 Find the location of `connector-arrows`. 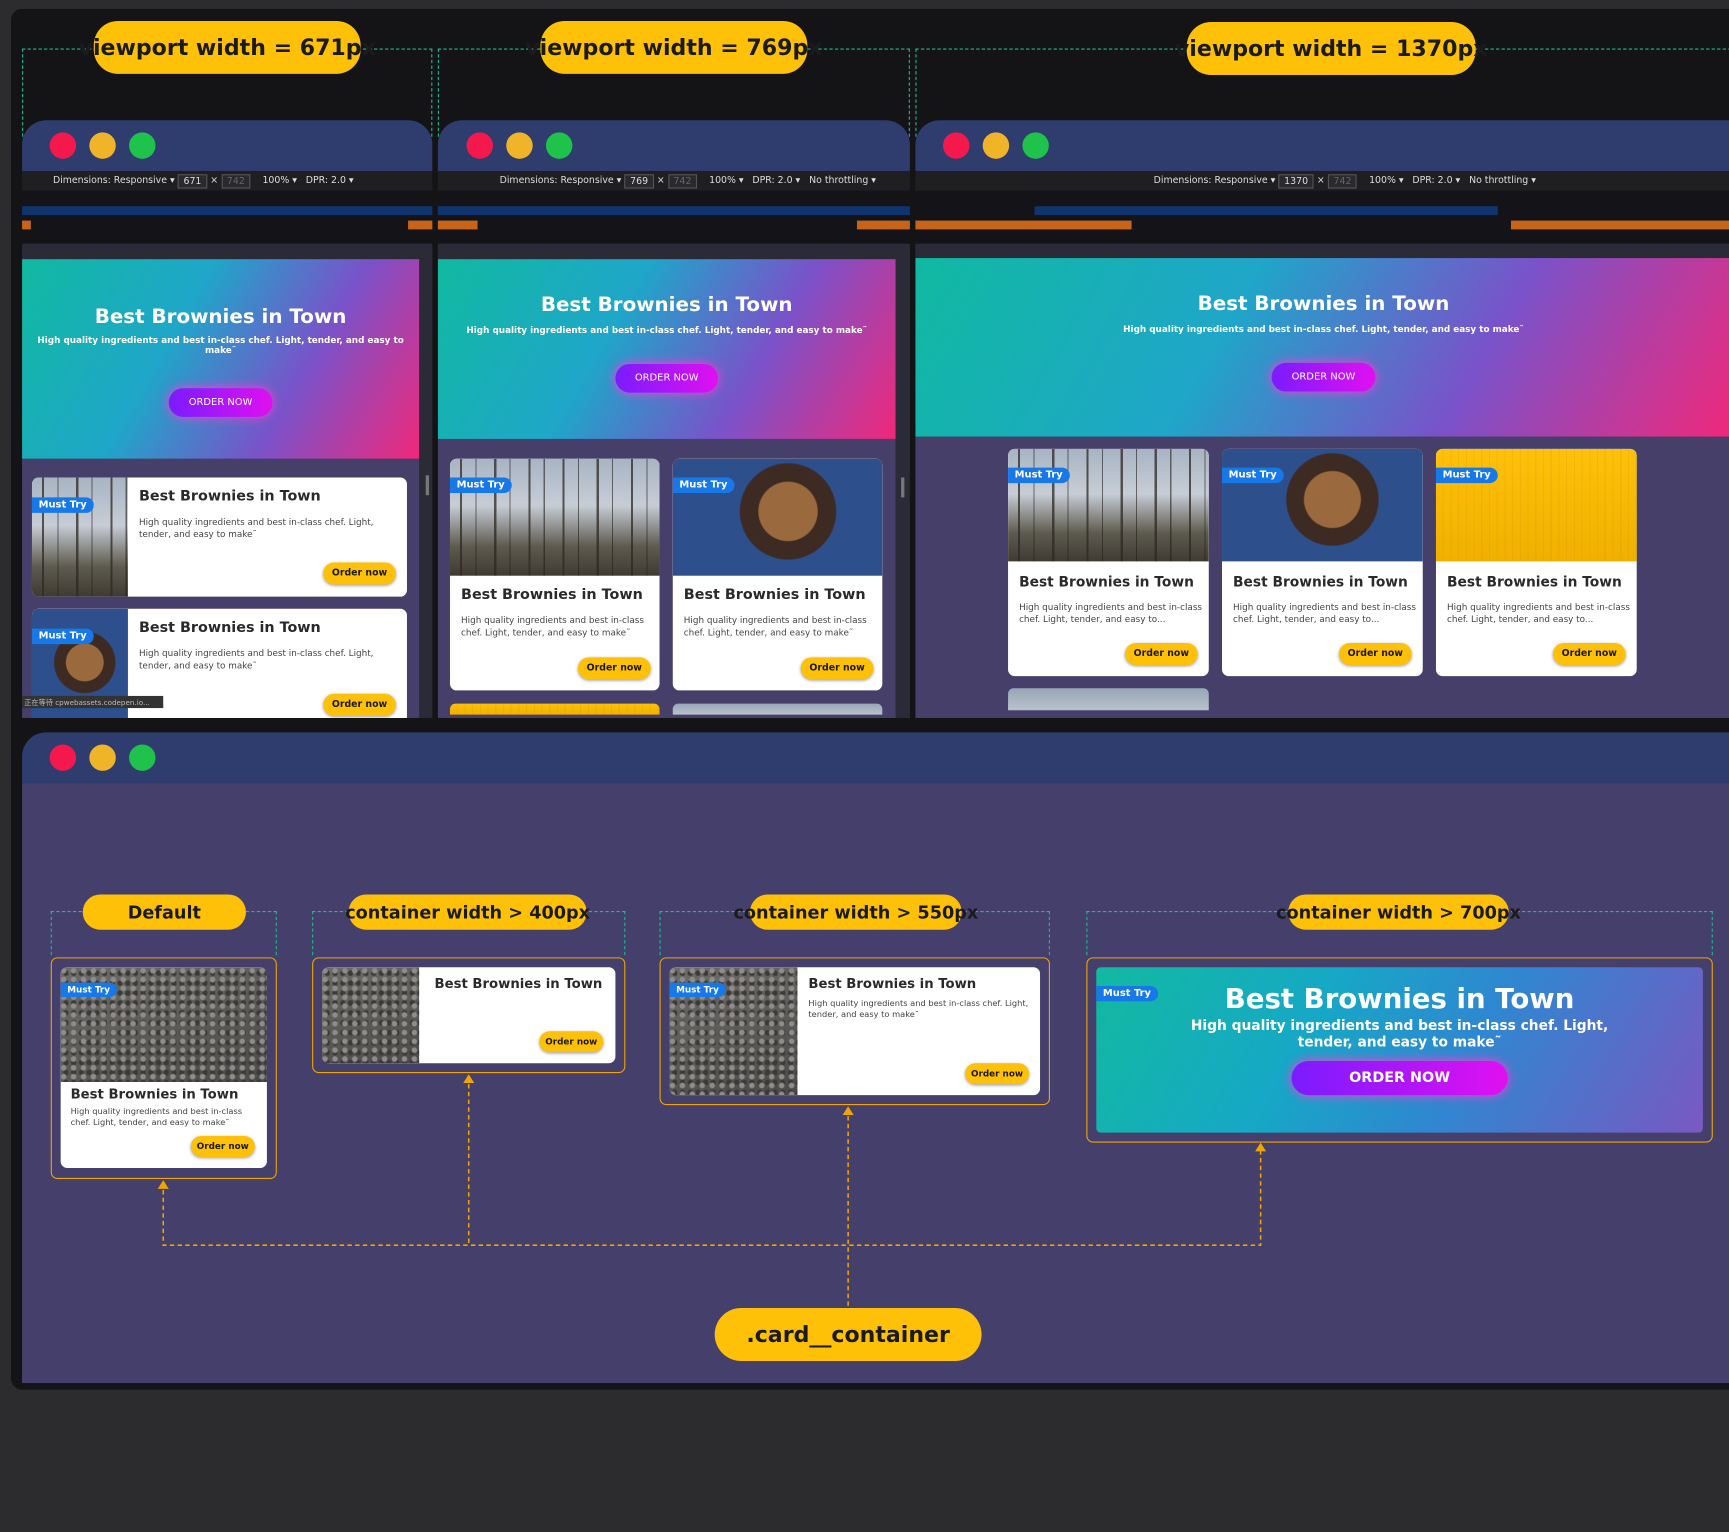

connector-arrows is located at coordinates (712, 1191).